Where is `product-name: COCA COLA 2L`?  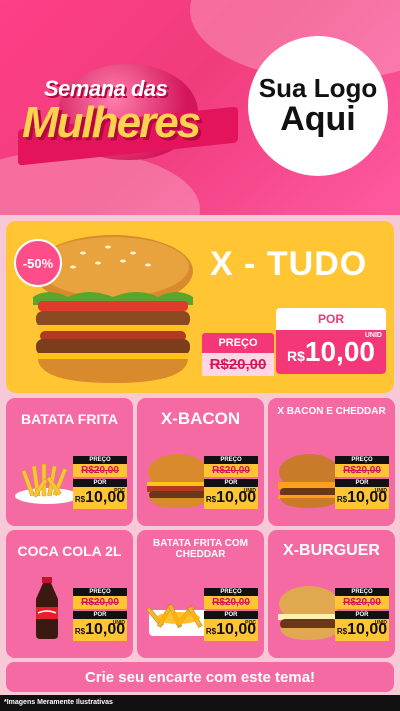
product-name: COCA COLA 2L is located at coordinates (69, 551).